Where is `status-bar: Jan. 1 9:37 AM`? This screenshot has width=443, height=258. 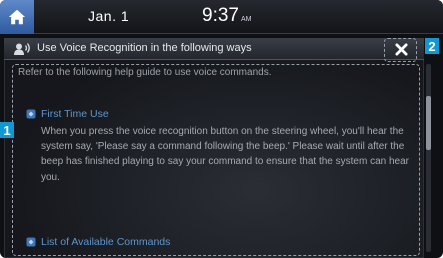 status-bar: Jan. 1 9:37 AM is located at coordinates (221, 17).